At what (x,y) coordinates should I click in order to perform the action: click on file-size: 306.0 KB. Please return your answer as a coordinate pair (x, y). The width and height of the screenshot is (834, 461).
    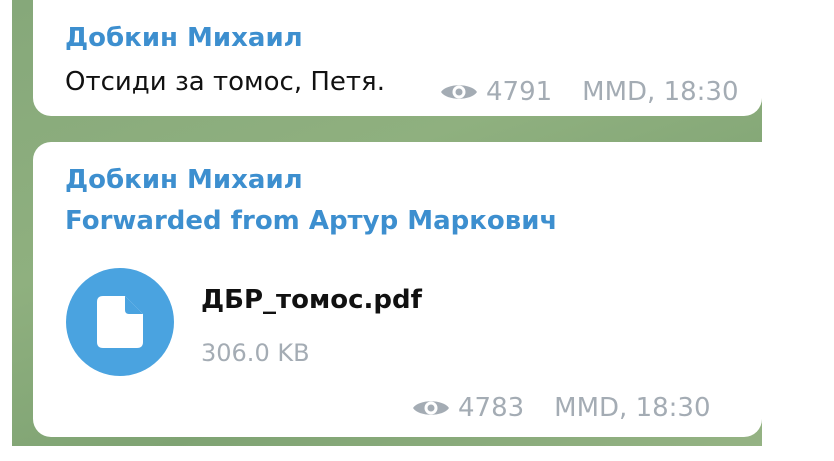
    Looking at the image, I should click on (255, 353).